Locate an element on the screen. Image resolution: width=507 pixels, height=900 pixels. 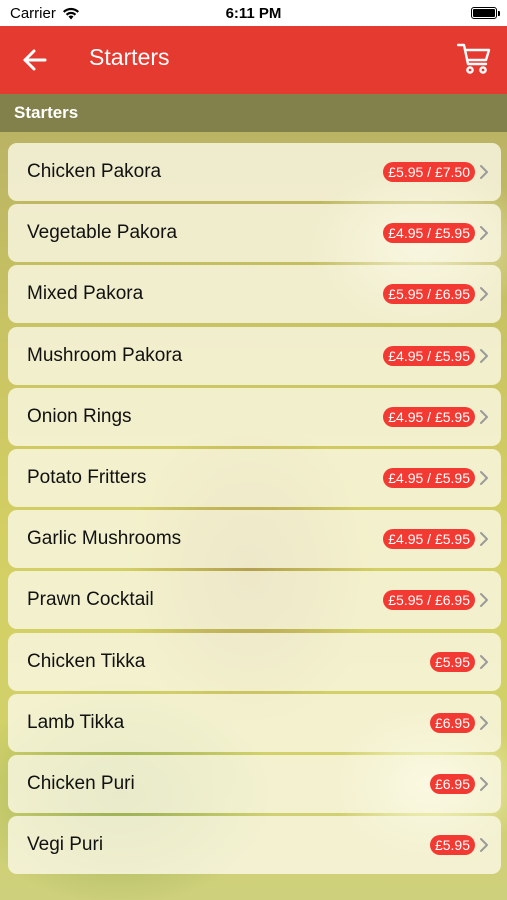
item-name: Chicken Puri is located at coordinates (81, 783).